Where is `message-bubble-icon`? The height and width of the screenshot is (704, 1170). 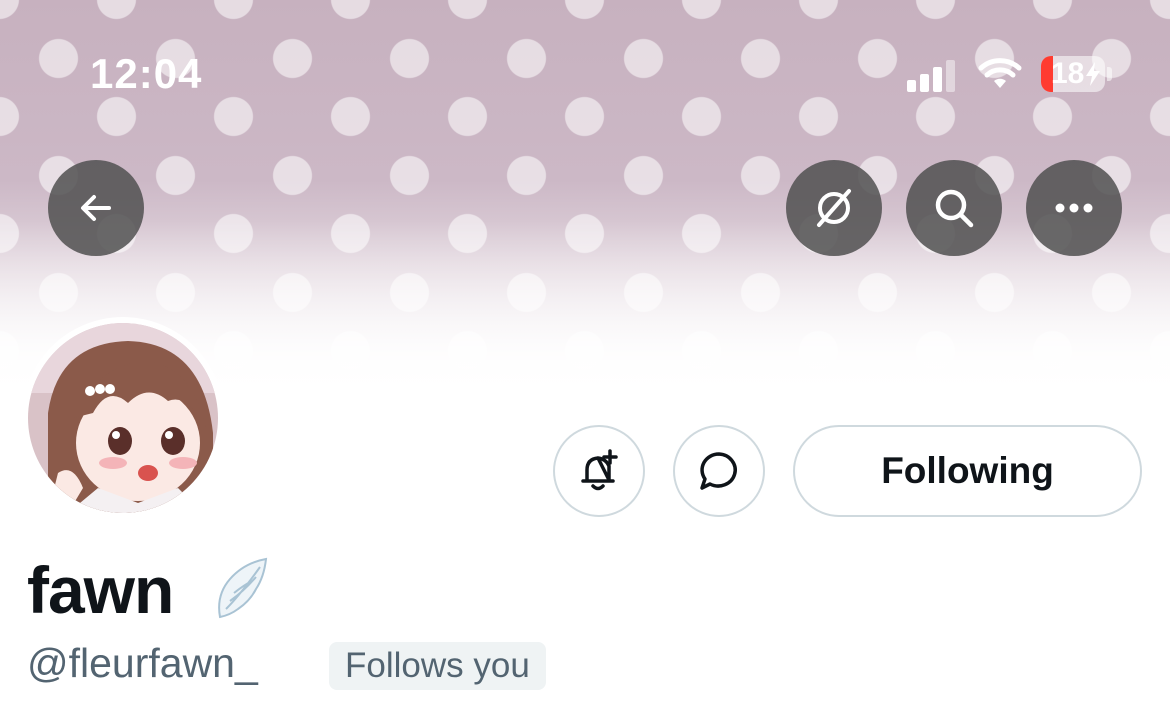 message-bubble-icon is located at coordinates (718, 471).